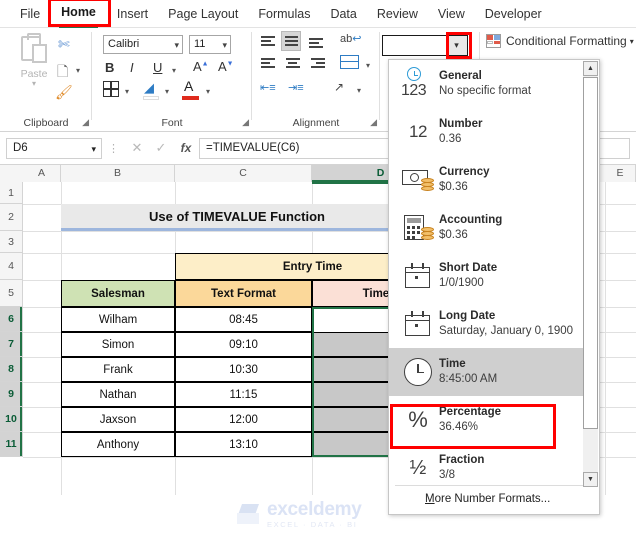 Image resolution: width=636 pixels, height=542 pixels. What do you see at coordinates (64, 92) in the screenshot?
I see `format-painter-icon: 🖌` at bounding box center [64, 92].